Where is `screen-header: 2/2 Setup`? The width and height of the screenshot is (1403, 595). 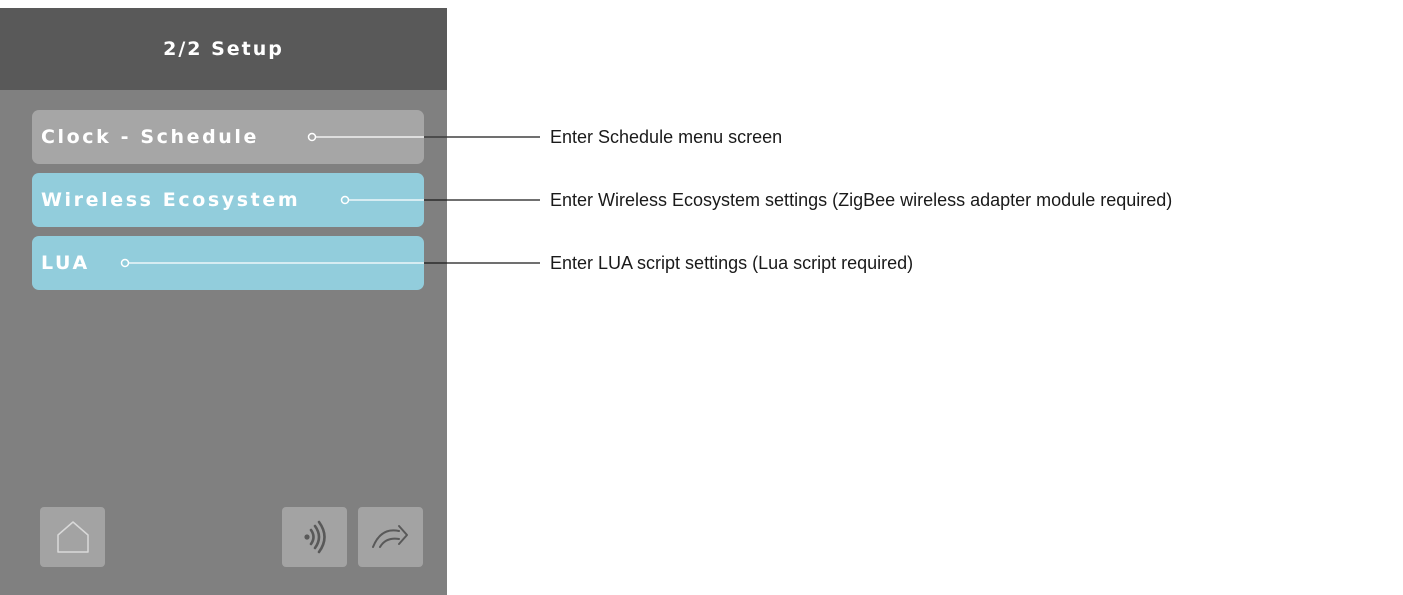 screen-header: 2/2 Setup is located at coordinates (223, 49).